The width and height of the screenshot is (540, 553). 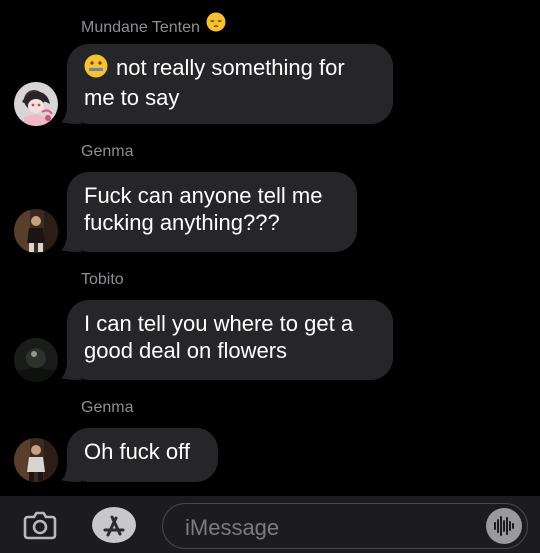 I want to click on zipper-mouth-face-emoji-icon, so click(x=96, y=69).